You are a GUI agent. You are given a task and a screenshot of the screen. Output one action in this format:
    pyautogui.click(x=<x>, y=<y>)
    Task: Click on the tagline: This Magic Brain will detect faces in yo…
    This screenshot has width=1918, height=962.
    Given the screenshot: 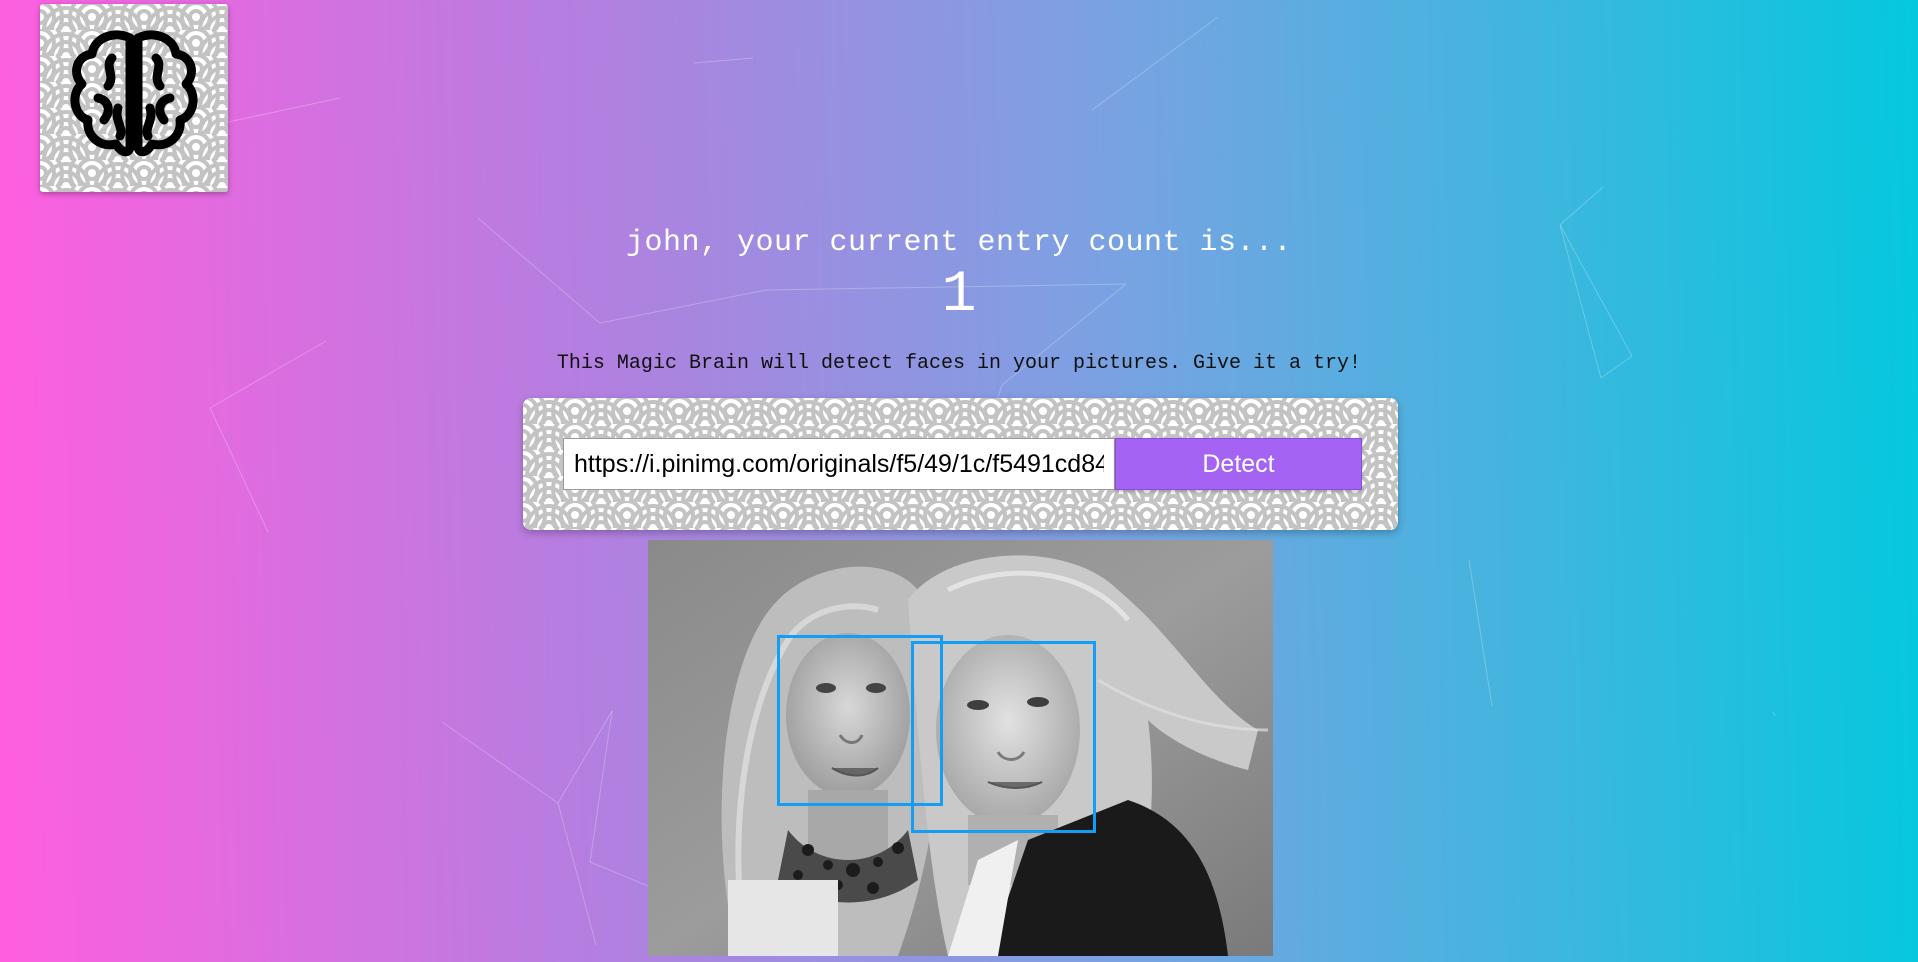 What is the action you would take?
    pyautogui.click(x=959, y=363)
    